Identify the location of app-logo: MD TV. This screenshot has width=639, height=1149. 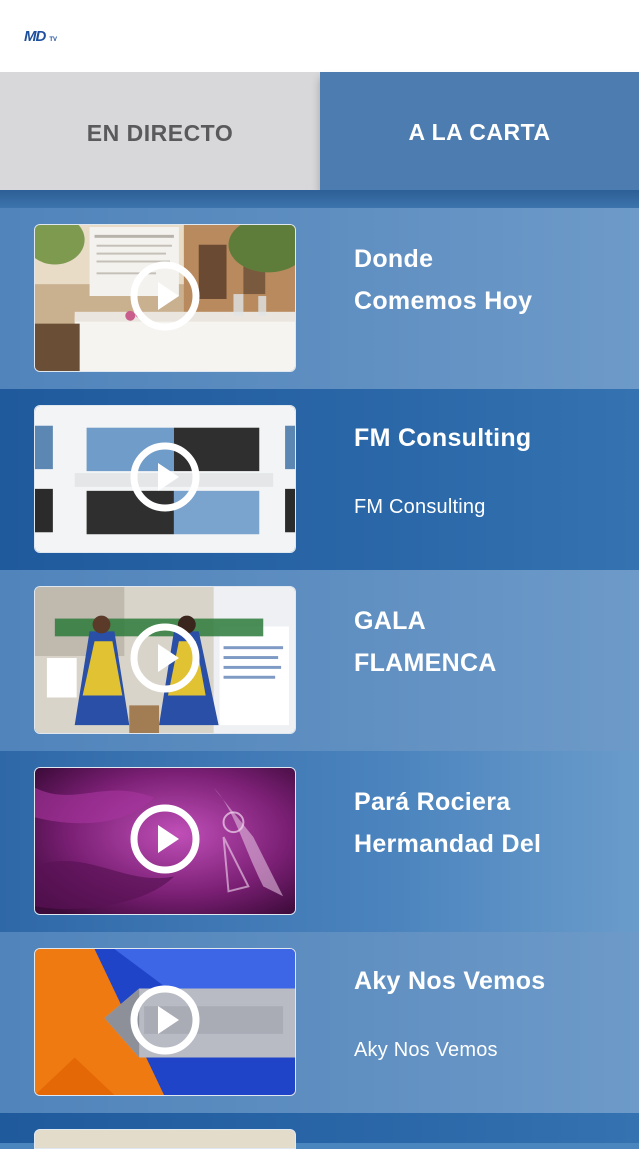
(40, 36).